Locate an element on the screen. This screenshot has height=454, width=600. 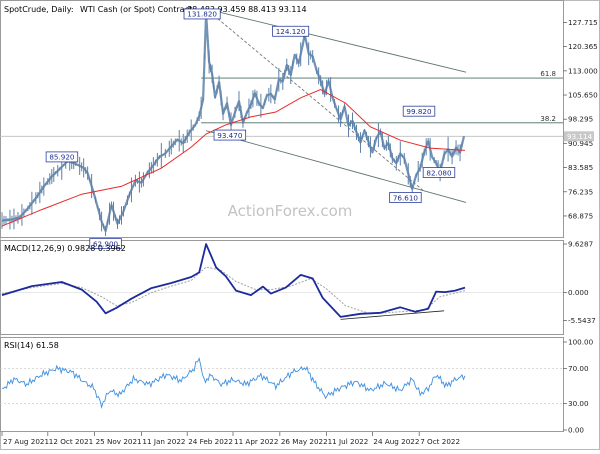
x-axis-tick-label: 26 May 2022 is located at coordinates (304, 441).